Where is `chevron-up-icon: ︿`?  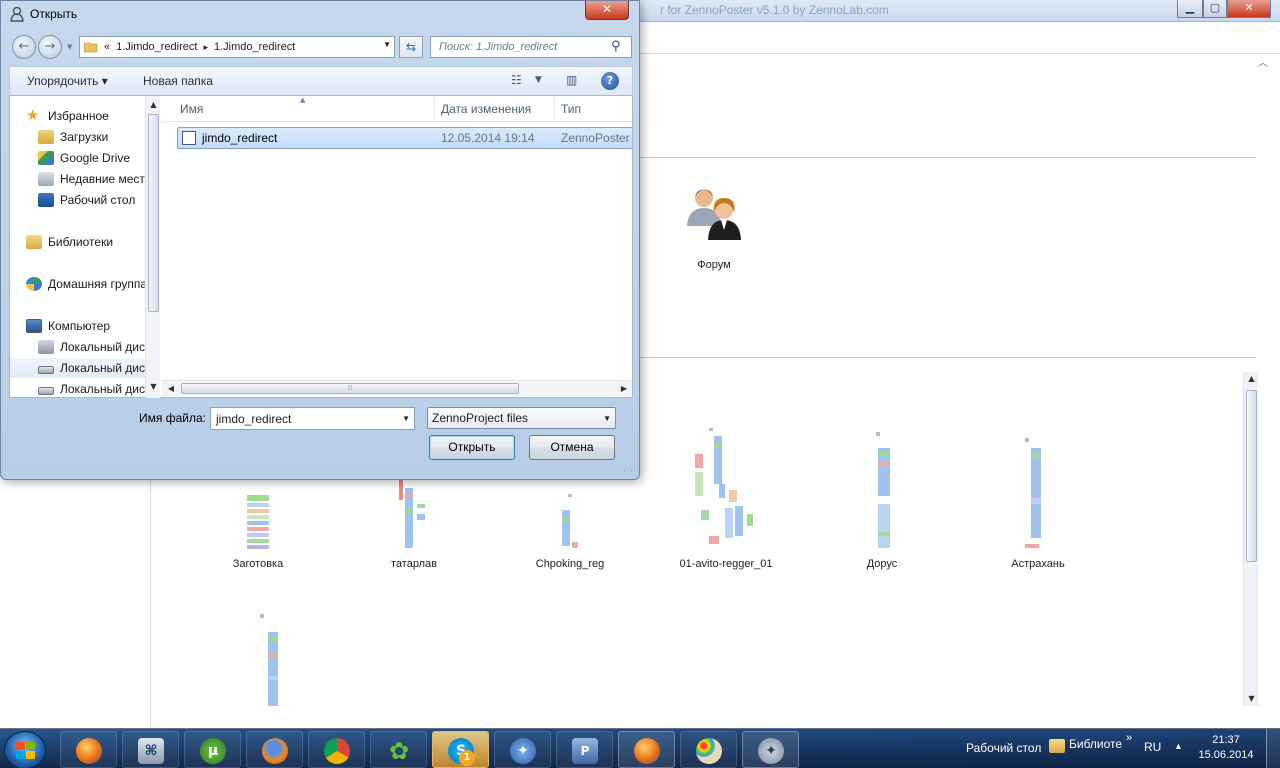
chevron-up-icon: ︿ is located at coordinates (1264, 61).